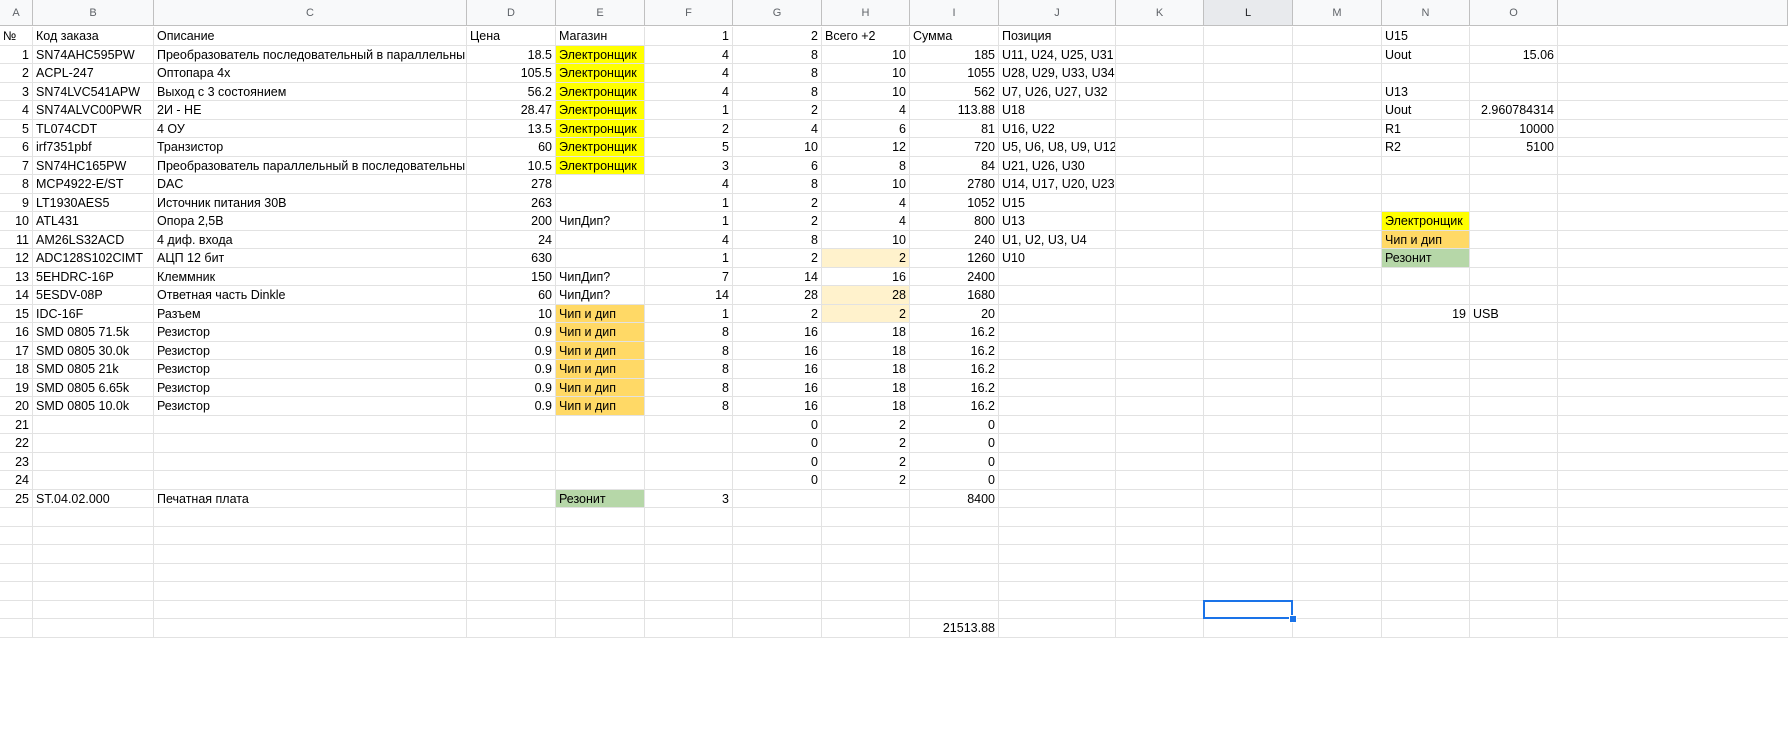  I want to click on cell-d28, so click(511, 536).